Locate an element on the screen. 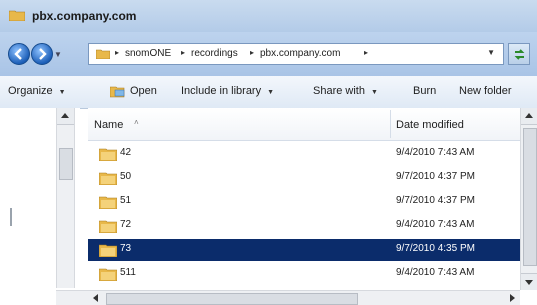  file-date-modified: 9/7/2010 4:35 PM is located at coordinates (435, 248).